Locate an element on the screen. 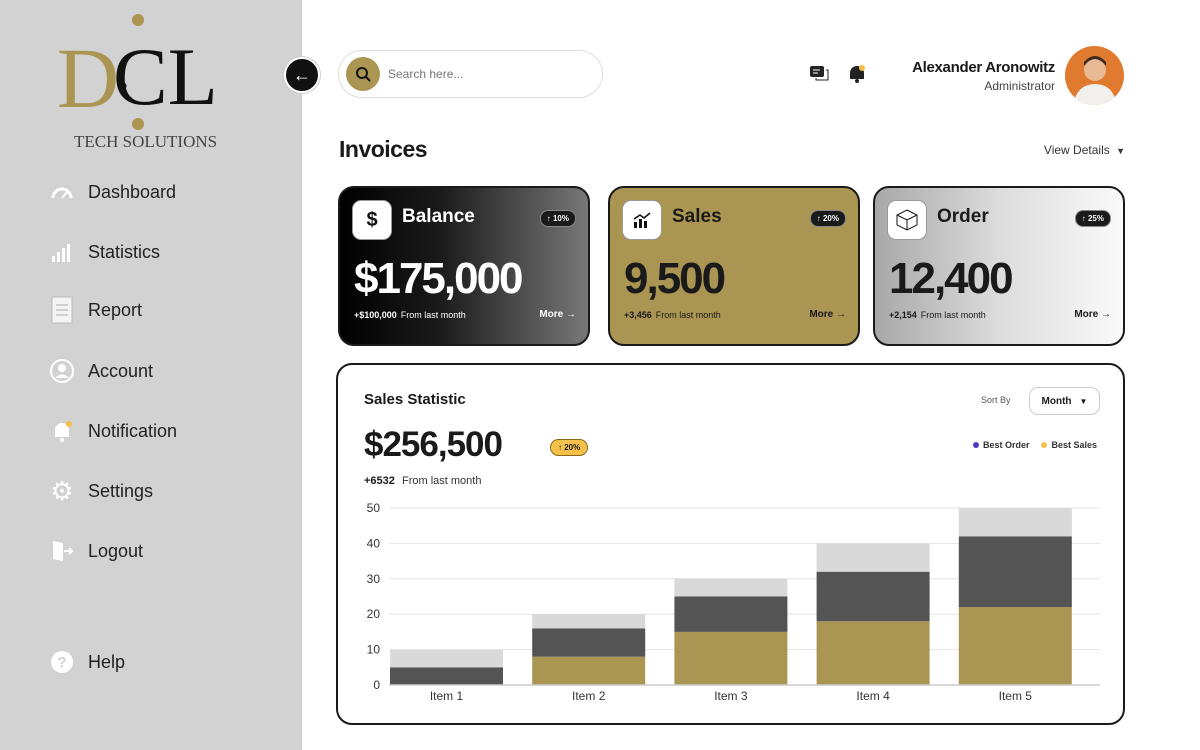 The height and width of the screenshot is (750, 1200). logo: D CL is located at coordinates (136, 72).